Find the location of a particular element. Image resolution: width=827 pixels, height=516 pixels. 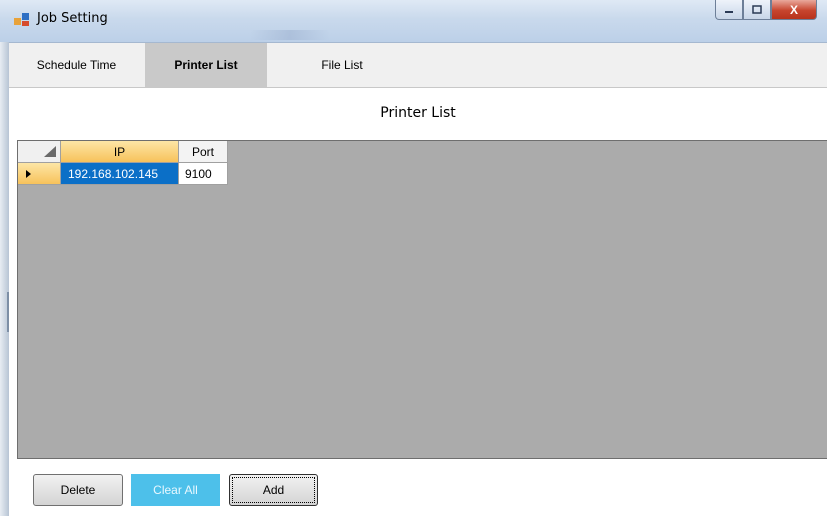

cell-ip: 192.168.102.145 is located at coordinates (120, 174).